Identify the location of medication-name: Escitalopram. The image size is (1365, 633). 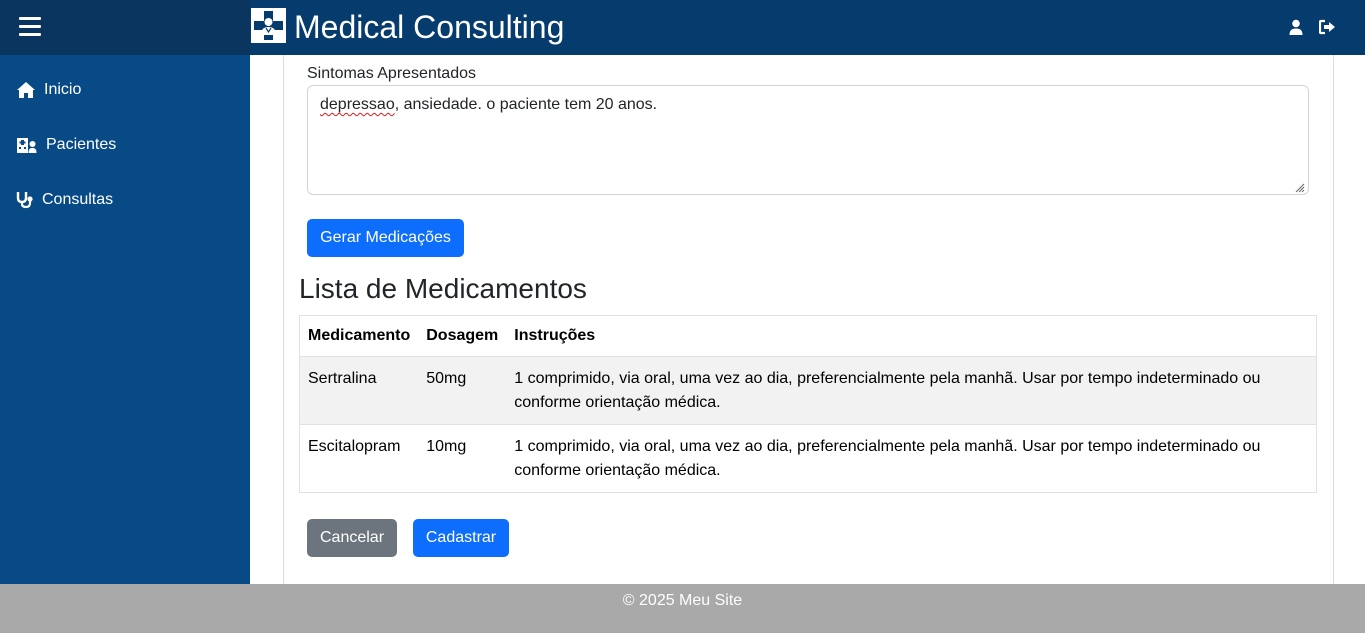
(354, 446).